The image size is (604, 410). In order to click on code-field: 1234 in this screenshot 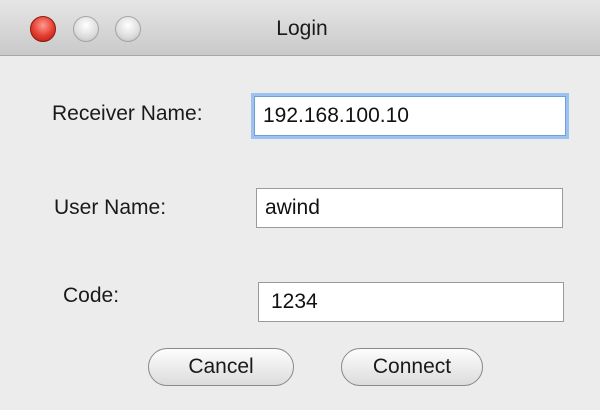, I will do `click(411, 302)`.